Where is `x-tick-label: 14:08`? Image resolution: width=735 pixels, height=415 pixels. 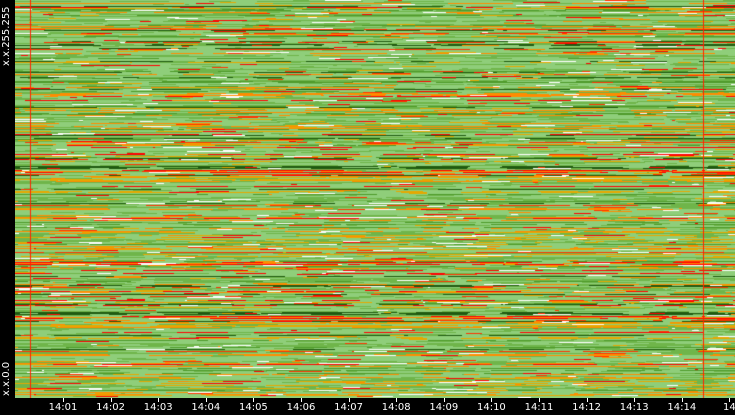 x-tick-label: 14:08 is located at coordinates (396, 407).